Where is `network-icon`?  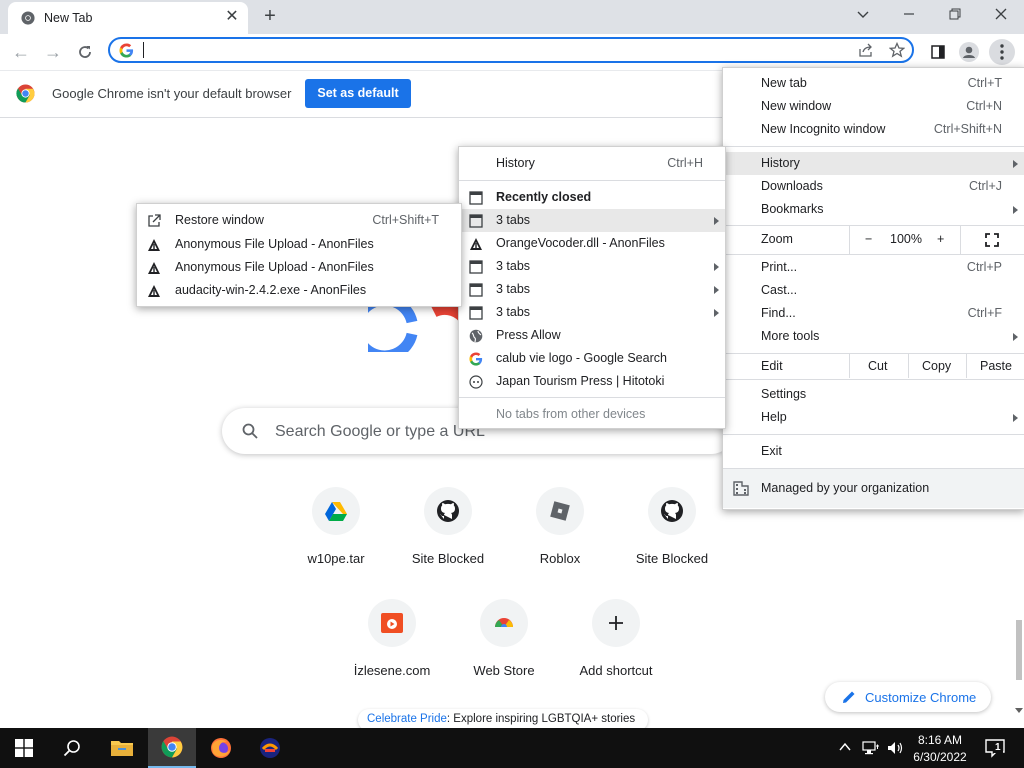
network-icon is located at coordinates (871, 748).